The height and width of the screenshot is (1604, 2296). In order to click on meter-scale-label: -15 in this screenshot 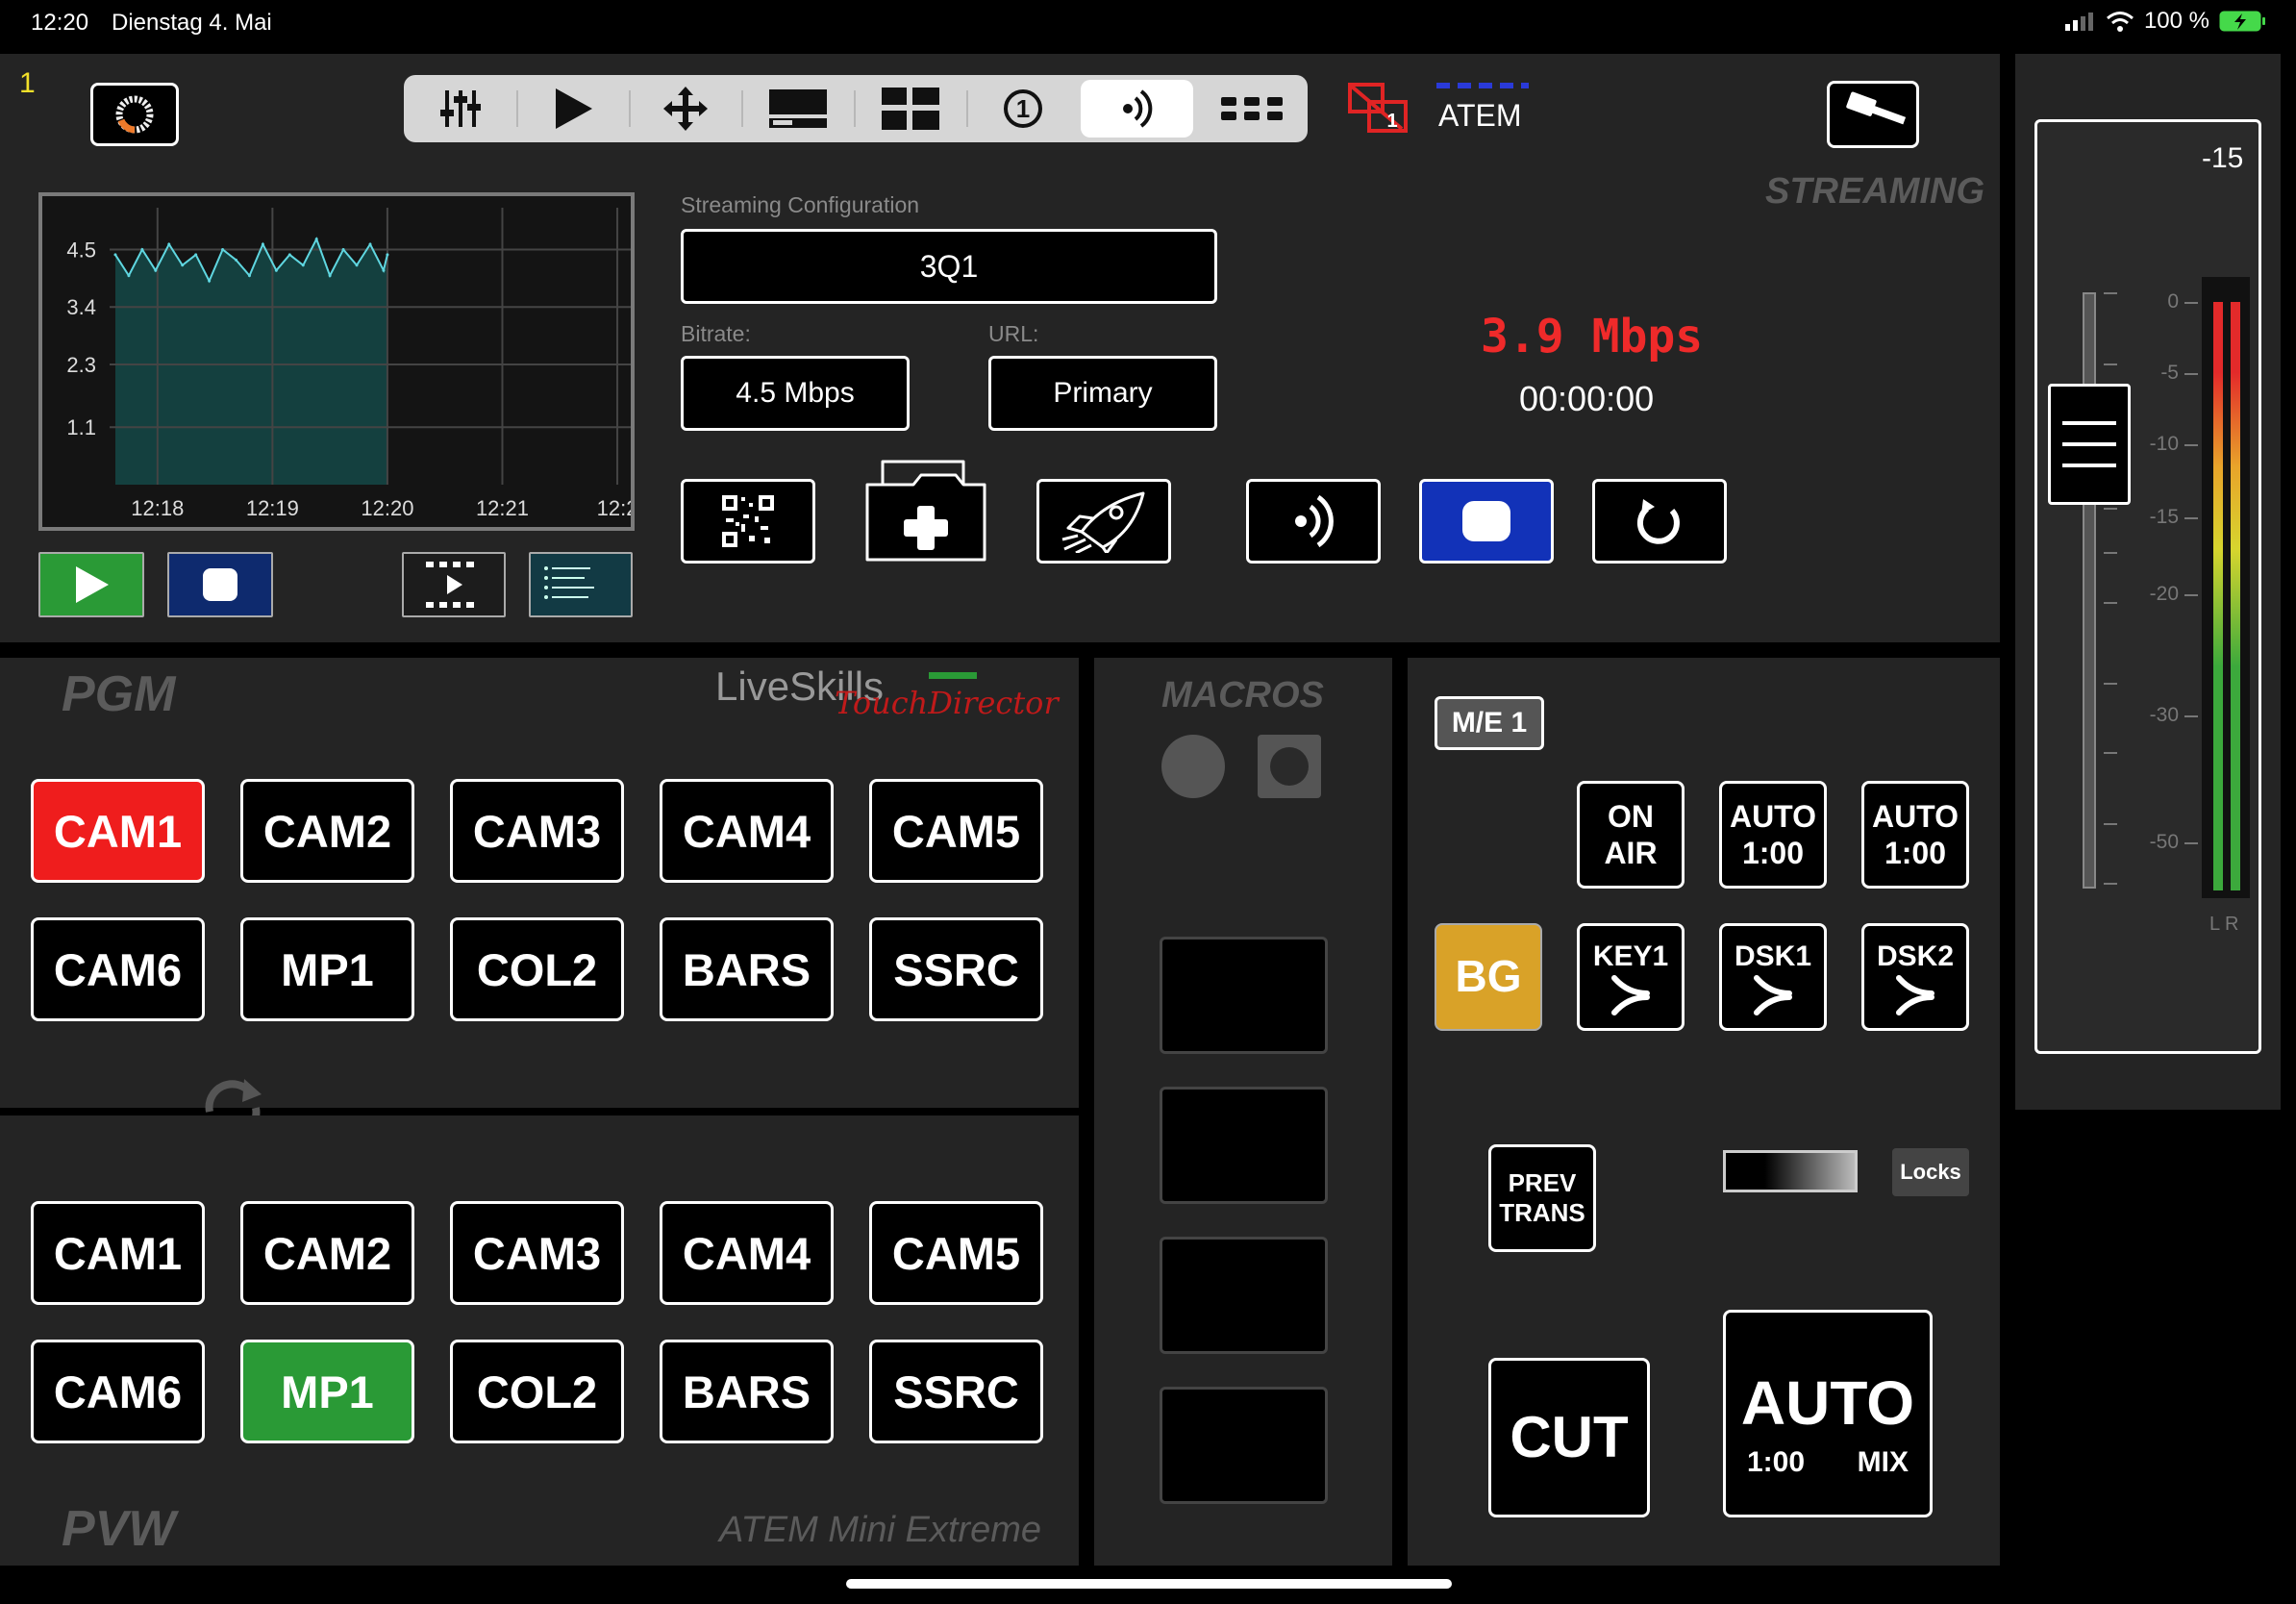, I will do `click(2164, 517)`.